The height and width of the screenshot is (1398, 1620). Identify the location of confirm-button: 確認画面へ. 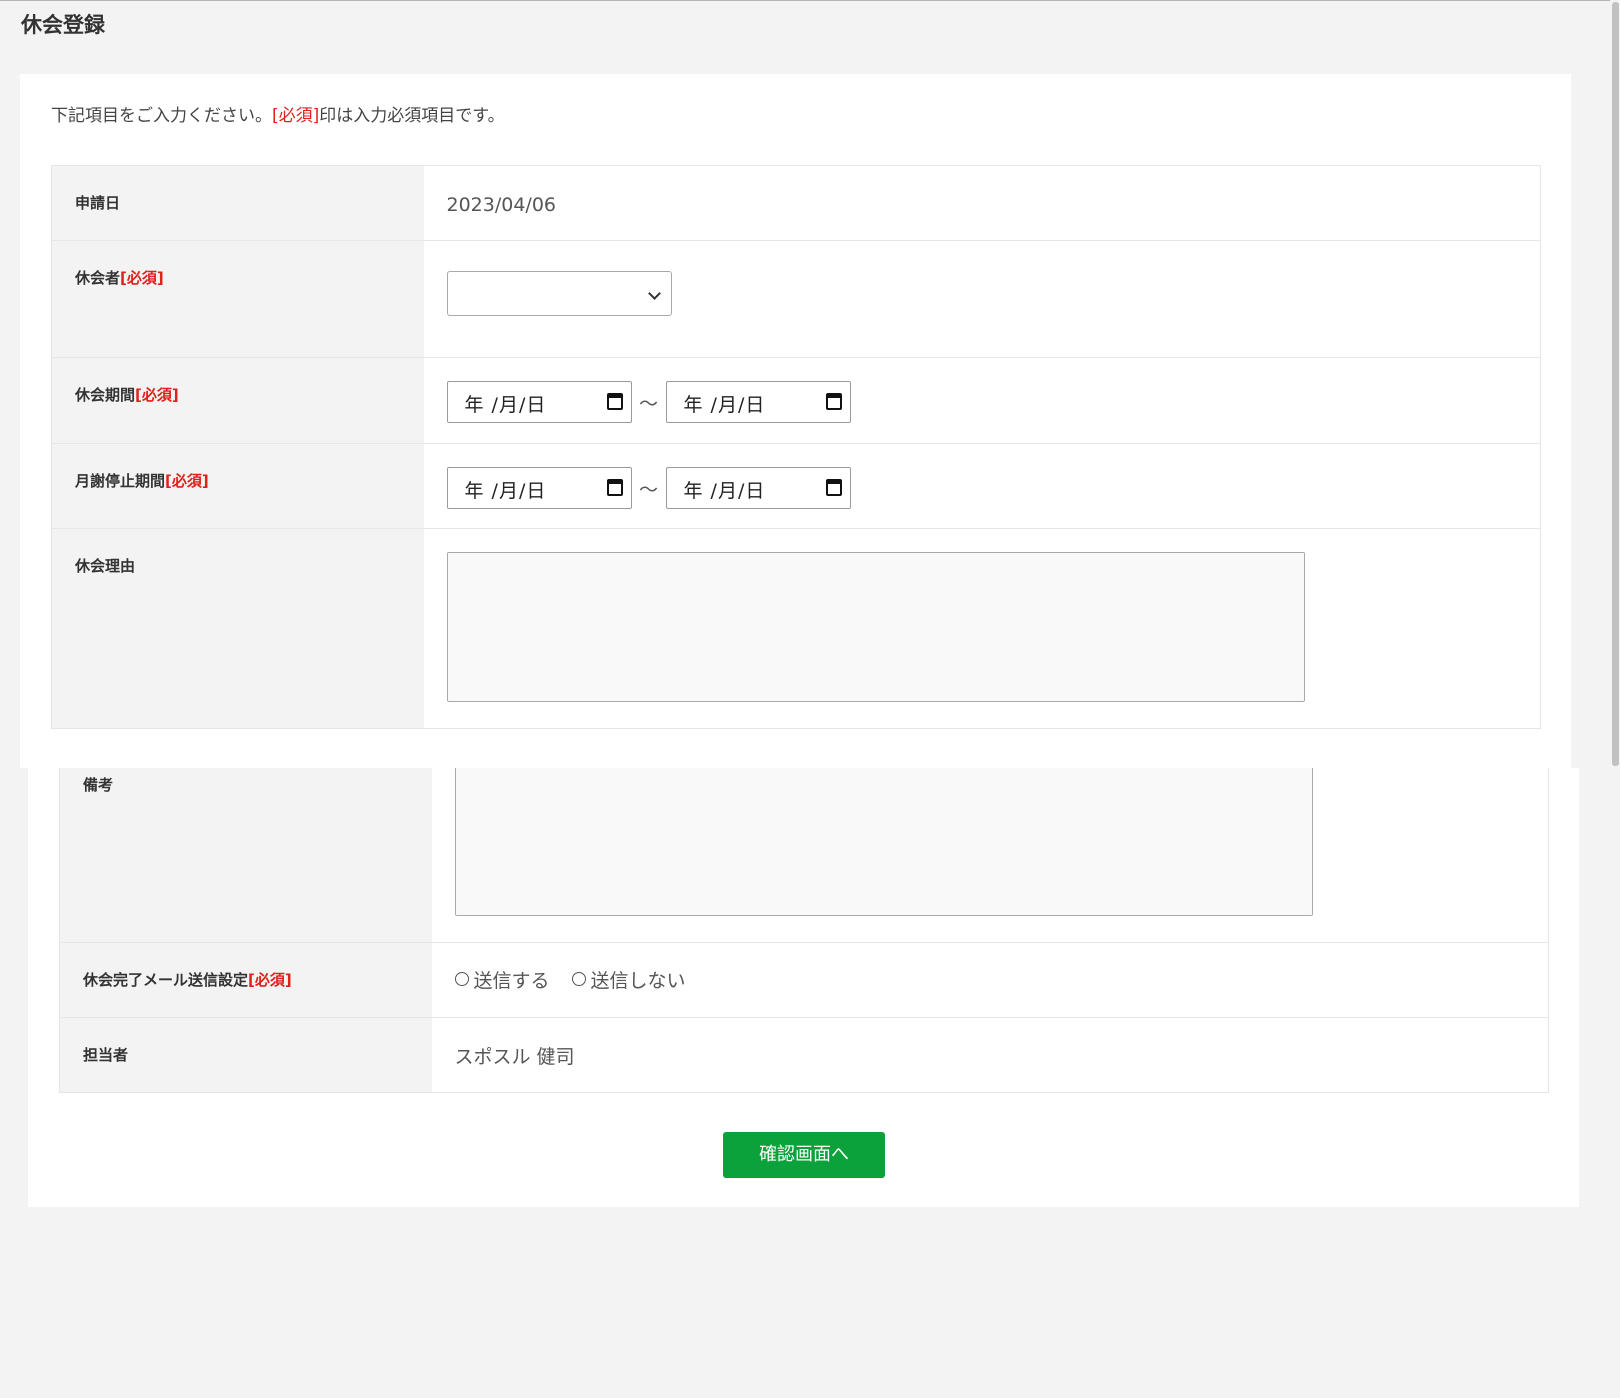
(804, 1155).